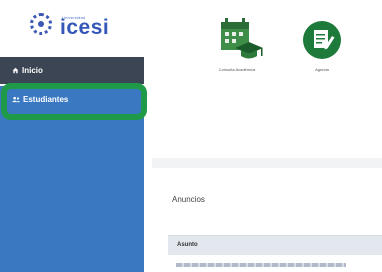  I want to click on announcements-table-header: Asunto, so click(275, 245).